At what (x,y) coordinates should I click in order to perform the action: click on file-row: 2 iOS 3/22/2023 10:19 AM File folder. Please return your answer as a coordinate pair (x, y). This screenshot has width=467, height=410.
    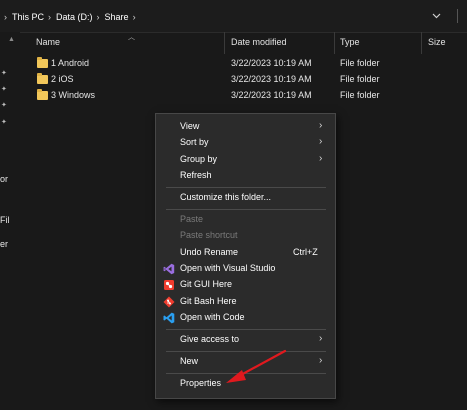
    Looking at the image, I should click on (245, 81).